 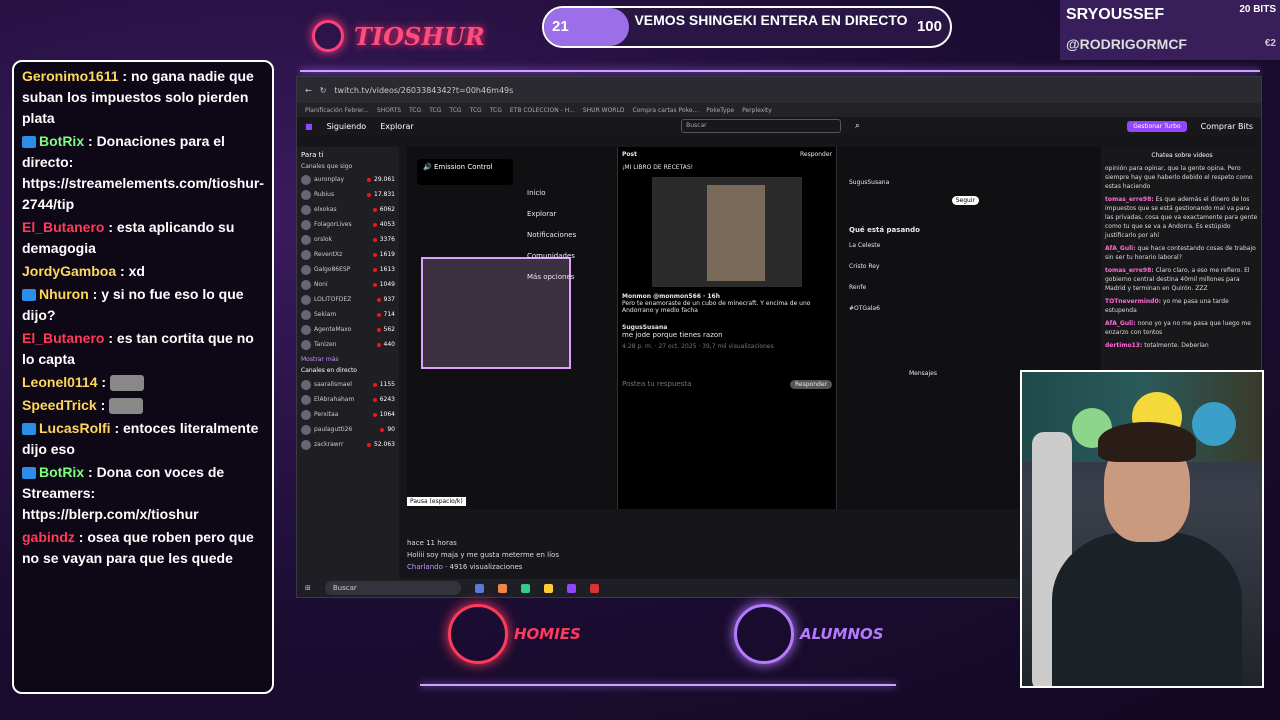 What do you see at coordinates (656, 384) in the screenshot?
I see `x-reply-input: Postea tu respuesta` at bounding box center [656, 384].